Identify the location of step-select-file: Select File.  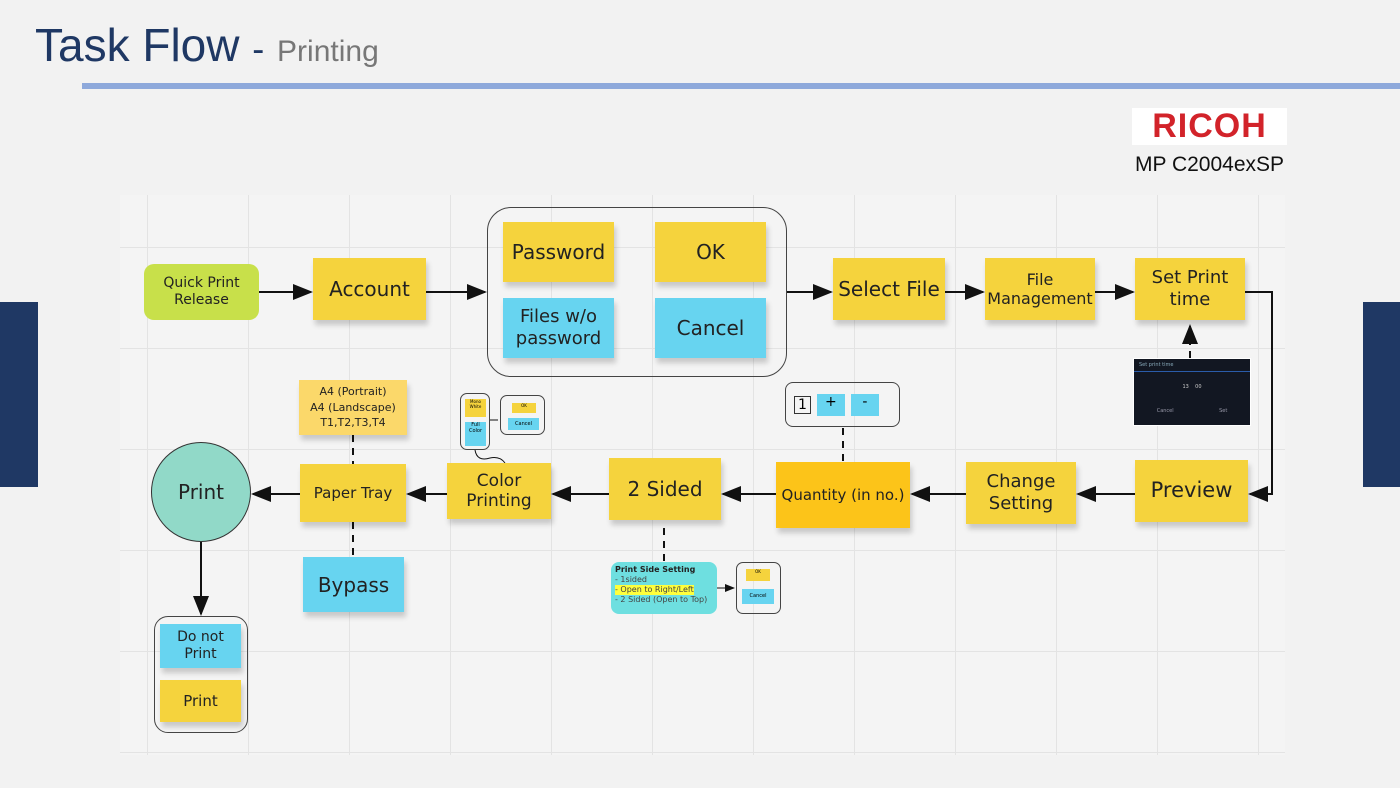
(889, 289).